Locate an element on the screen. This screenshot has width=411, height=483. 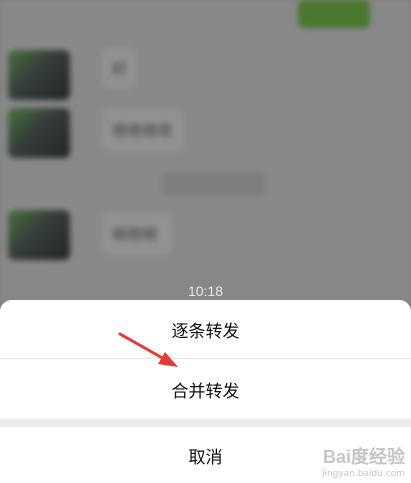
forward-merged-label: 合并转发 is located at coordinates (205, 391).